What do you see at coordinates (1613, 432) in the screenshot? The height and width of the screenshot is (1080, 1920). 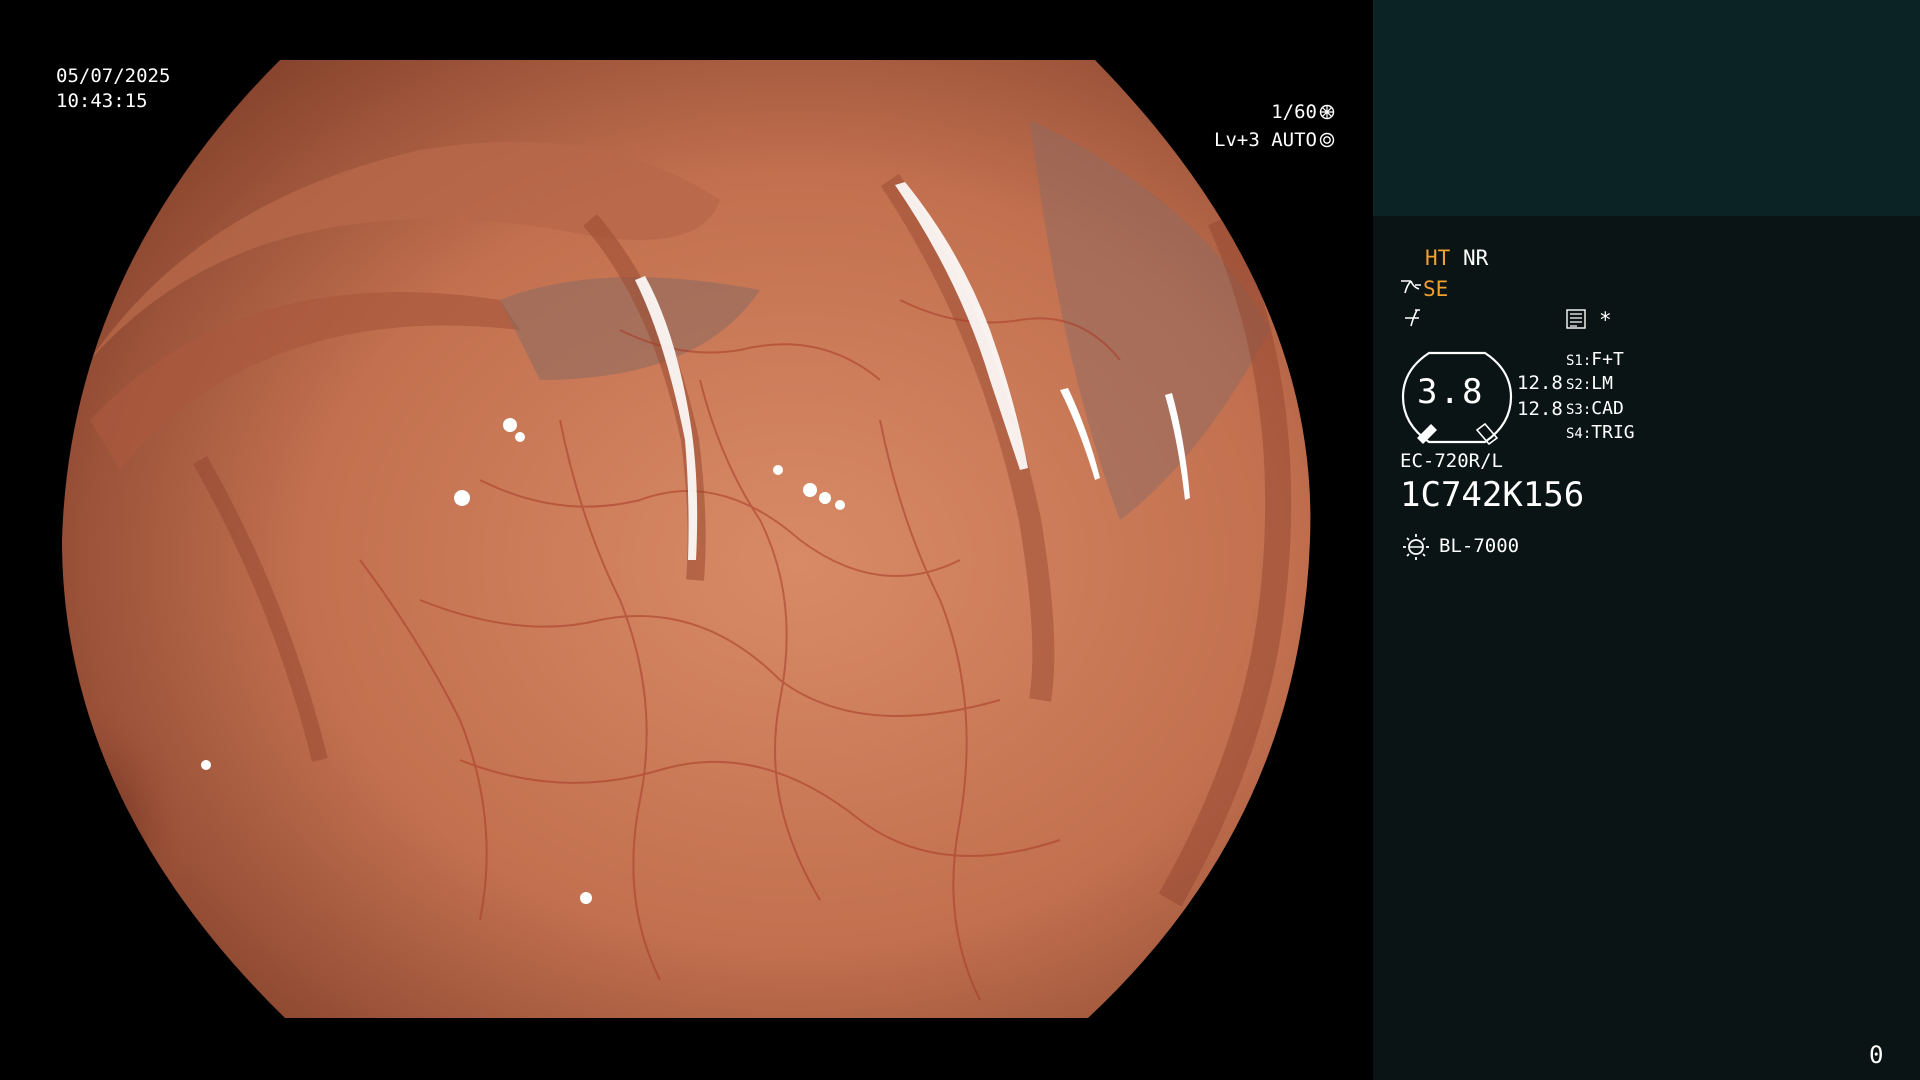 I see `switch-label: TRIG` at bounding box center [1613, 432].